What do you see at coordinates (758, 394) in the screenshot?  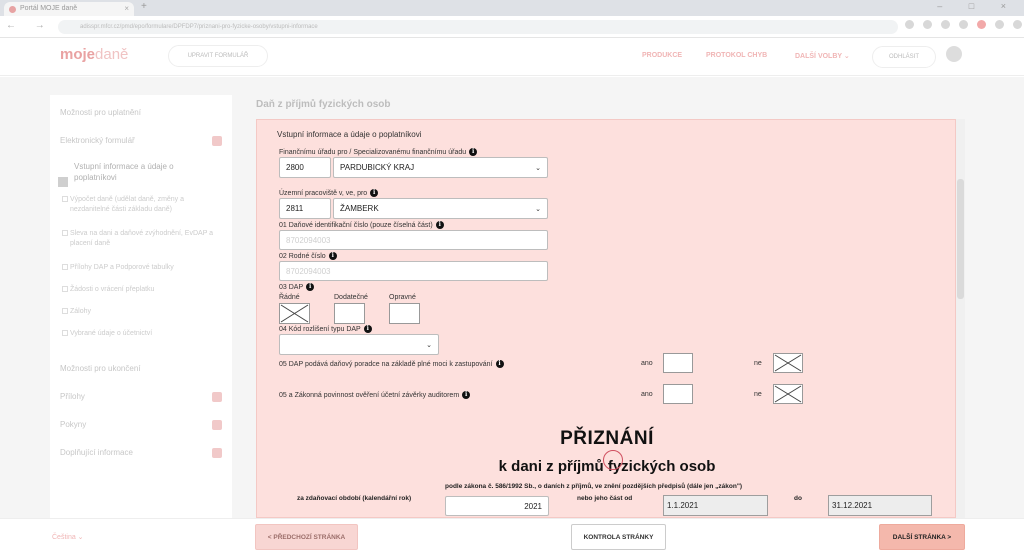 I see `q05a-no-label: ne` at bounding box center [758, 394].